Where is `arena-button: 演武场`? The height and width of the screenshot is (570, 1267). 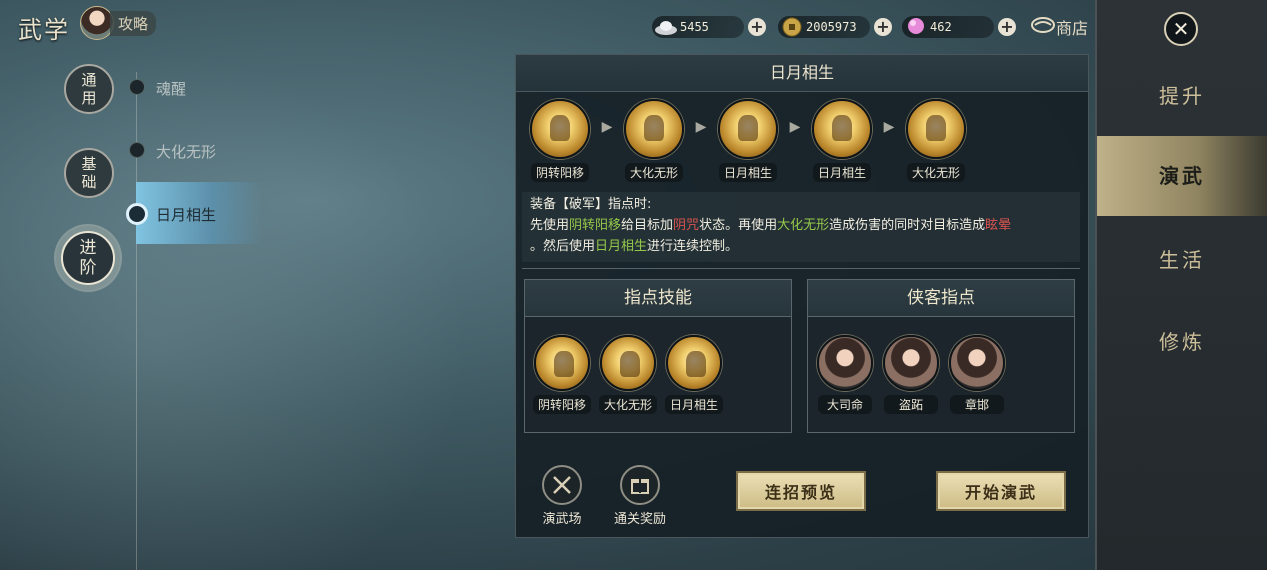 arena-button: 演武场 is located at coordinates (562, 496).